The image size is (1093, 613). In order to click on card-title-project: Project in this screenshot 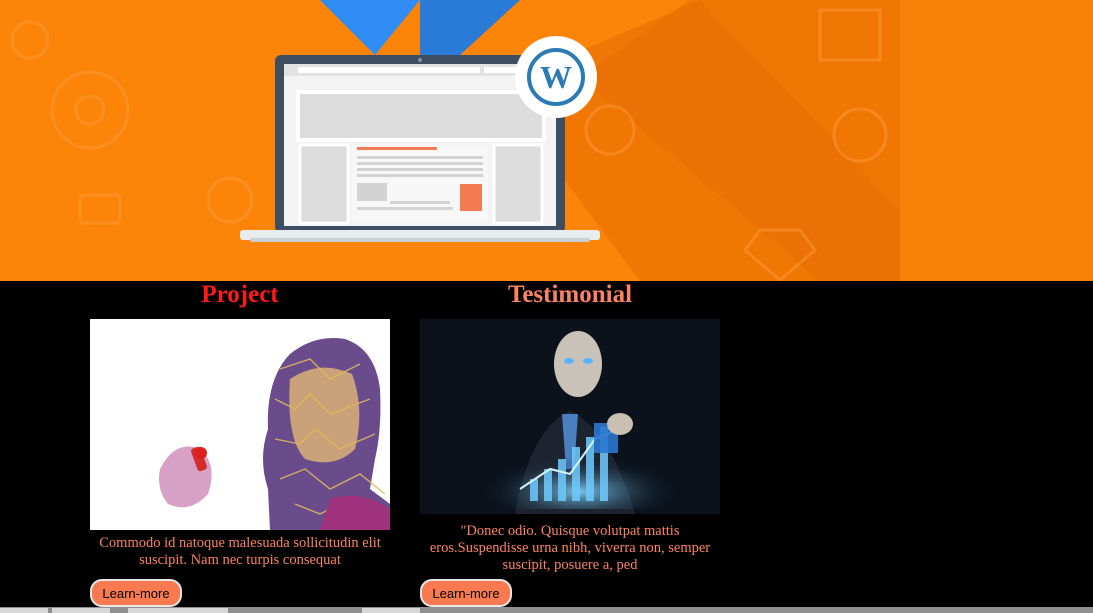, I will do `click(240, 294)`.